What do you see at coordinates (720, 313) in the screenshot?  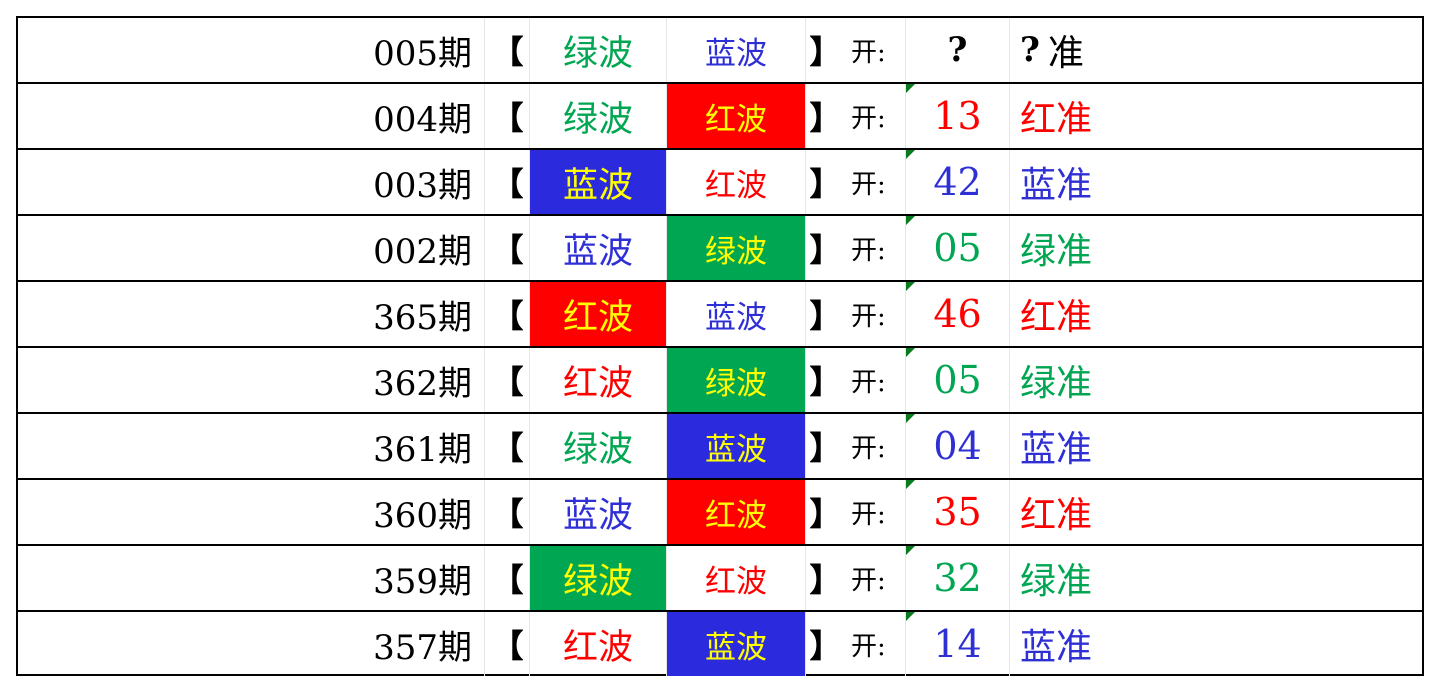 I see `table-row: 365期【红波 蓝波】开: 46 红准` at bounding box center [720, 313].